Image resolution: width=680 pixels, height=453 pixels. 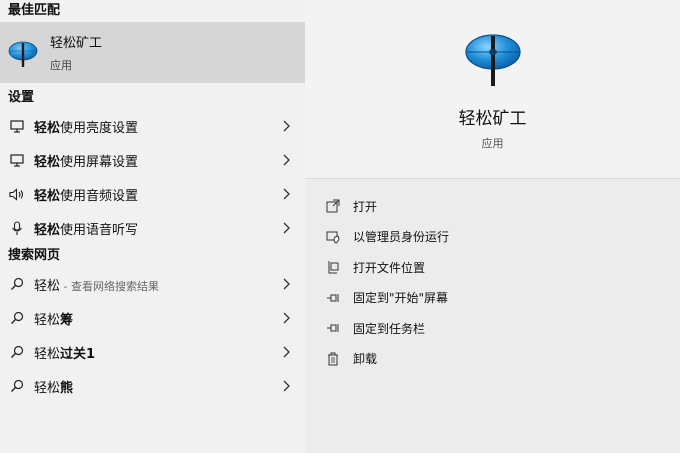 I want to click on web-item-suggestion: 轻松筹, so click(x=152, y=318).